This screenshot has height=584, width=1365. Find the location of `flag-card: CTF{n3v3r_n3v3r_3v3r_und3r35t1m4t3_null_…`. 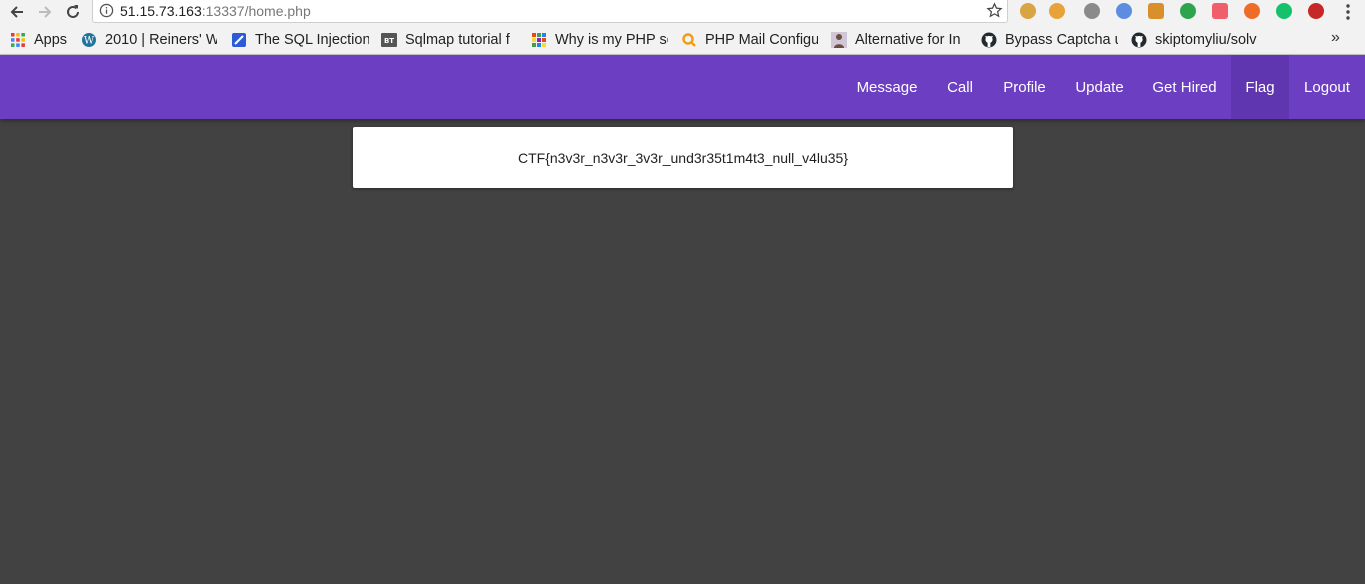

flag-card: CTF{n3v3r_n3v3r_3v3r_und3r35t1m4t3_null_… is located at coordinates (683, 157).